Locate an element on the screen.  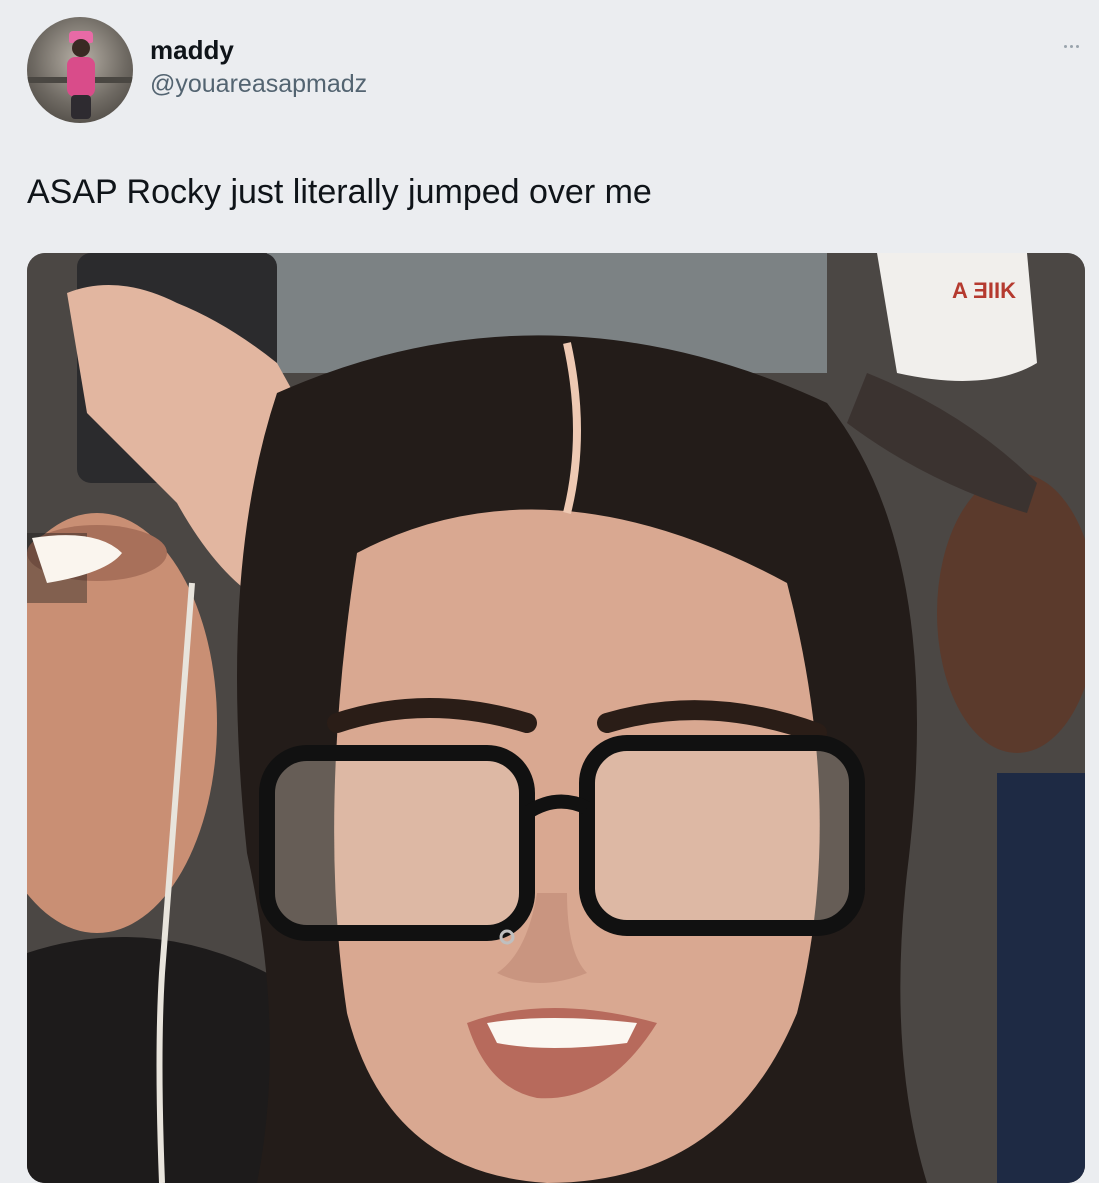
avatar-figure-body is located at coordinates (81, 77).